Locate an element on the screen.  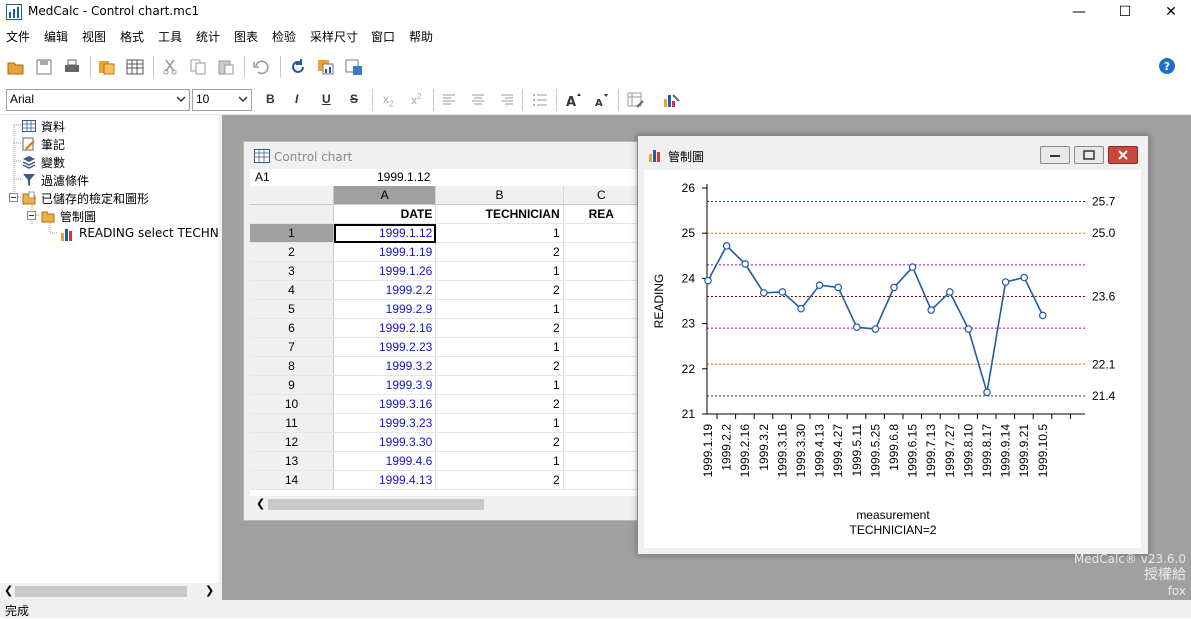
row-header is located at coordinates (292, 214).